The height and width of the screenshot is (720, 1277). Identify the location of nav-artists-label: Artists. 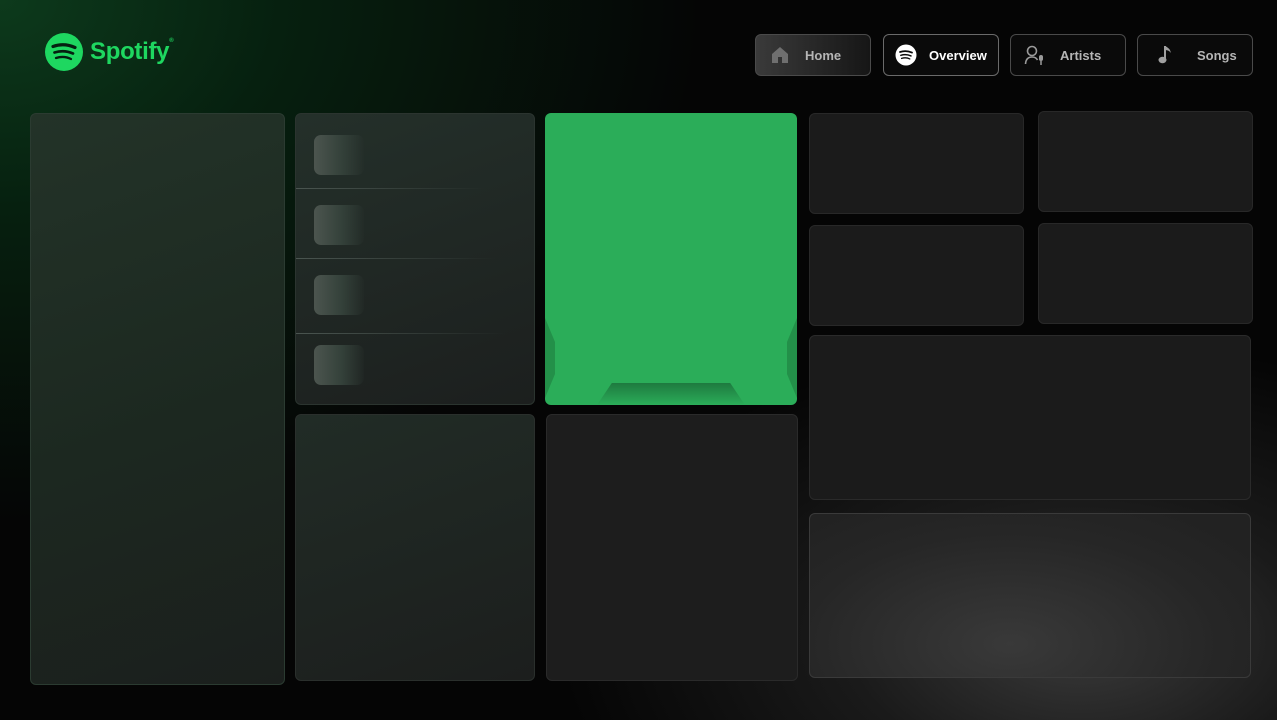
(1081, 55).